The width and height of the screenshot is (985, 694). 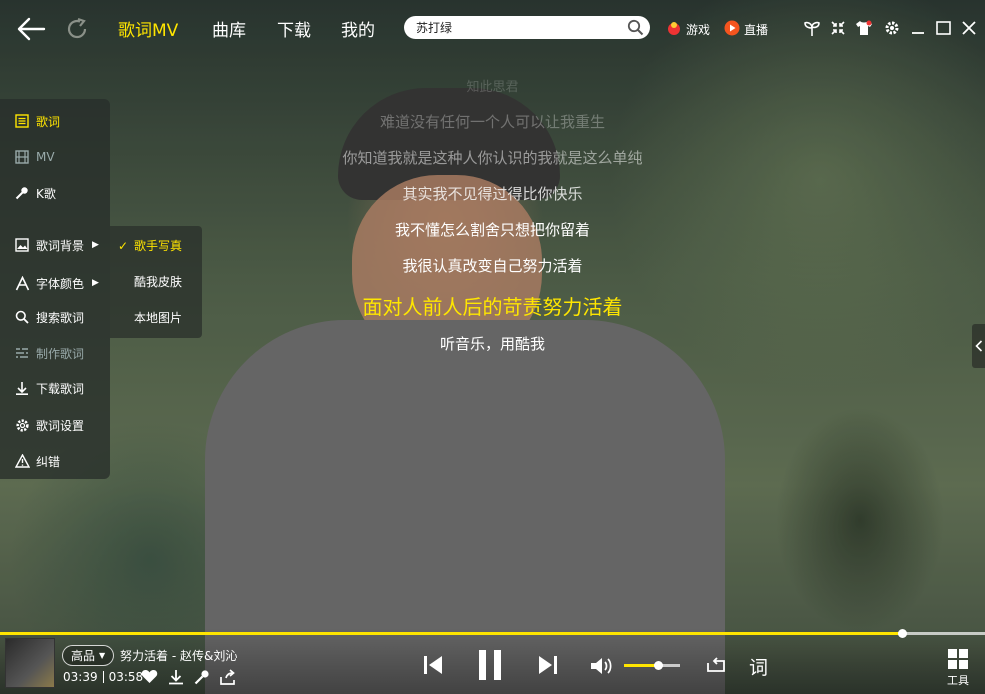 I want to click on submenu-item-kuwo-skin: 酷我皮肤, so click(x=150, y=281).